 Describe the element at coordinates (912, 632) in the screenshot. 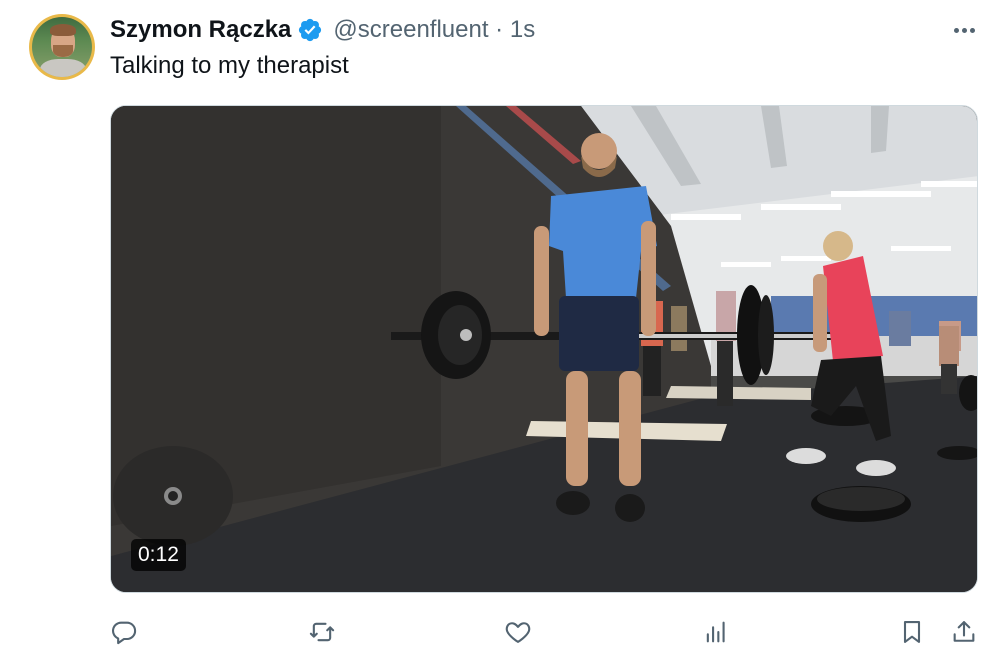

I see `bookmark-icon` at that location.